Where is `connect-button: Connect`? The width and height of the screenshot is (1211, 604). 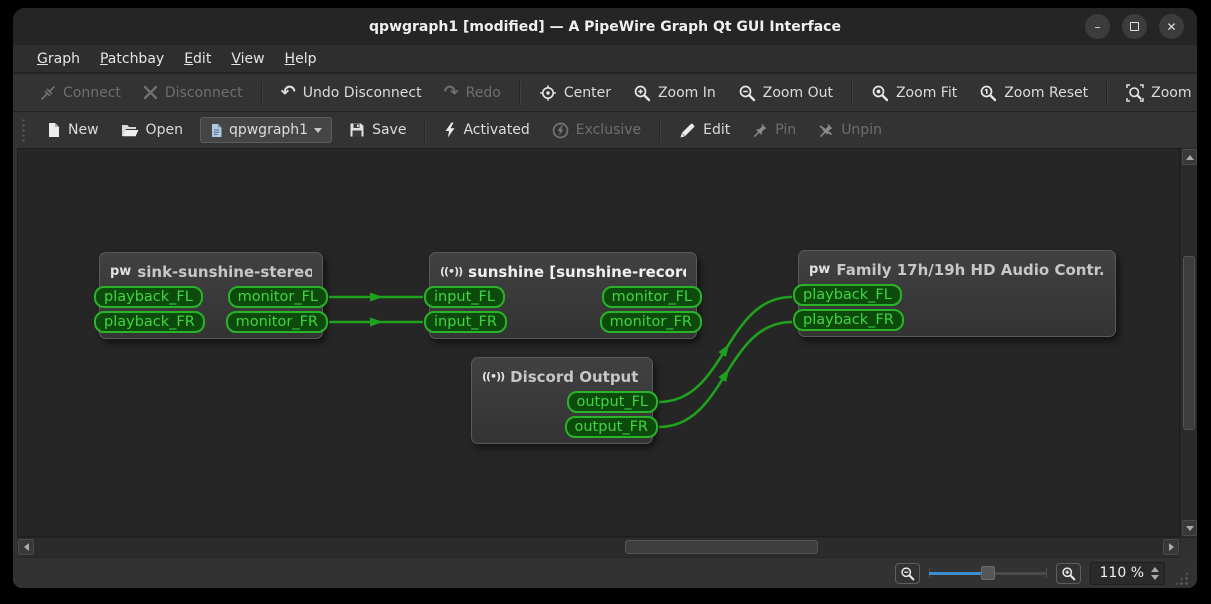
connect-button: Connect is located at coordinates (80, 93).